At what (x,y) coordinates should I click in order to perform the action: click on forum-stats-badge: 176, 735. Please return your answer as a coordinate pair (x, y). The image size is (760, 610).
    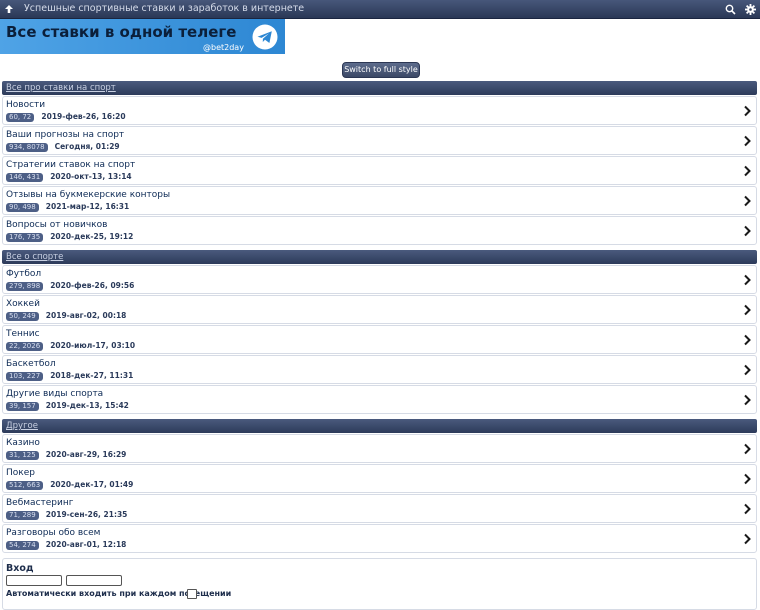
    Looking at the image, I should click on (25, 237).